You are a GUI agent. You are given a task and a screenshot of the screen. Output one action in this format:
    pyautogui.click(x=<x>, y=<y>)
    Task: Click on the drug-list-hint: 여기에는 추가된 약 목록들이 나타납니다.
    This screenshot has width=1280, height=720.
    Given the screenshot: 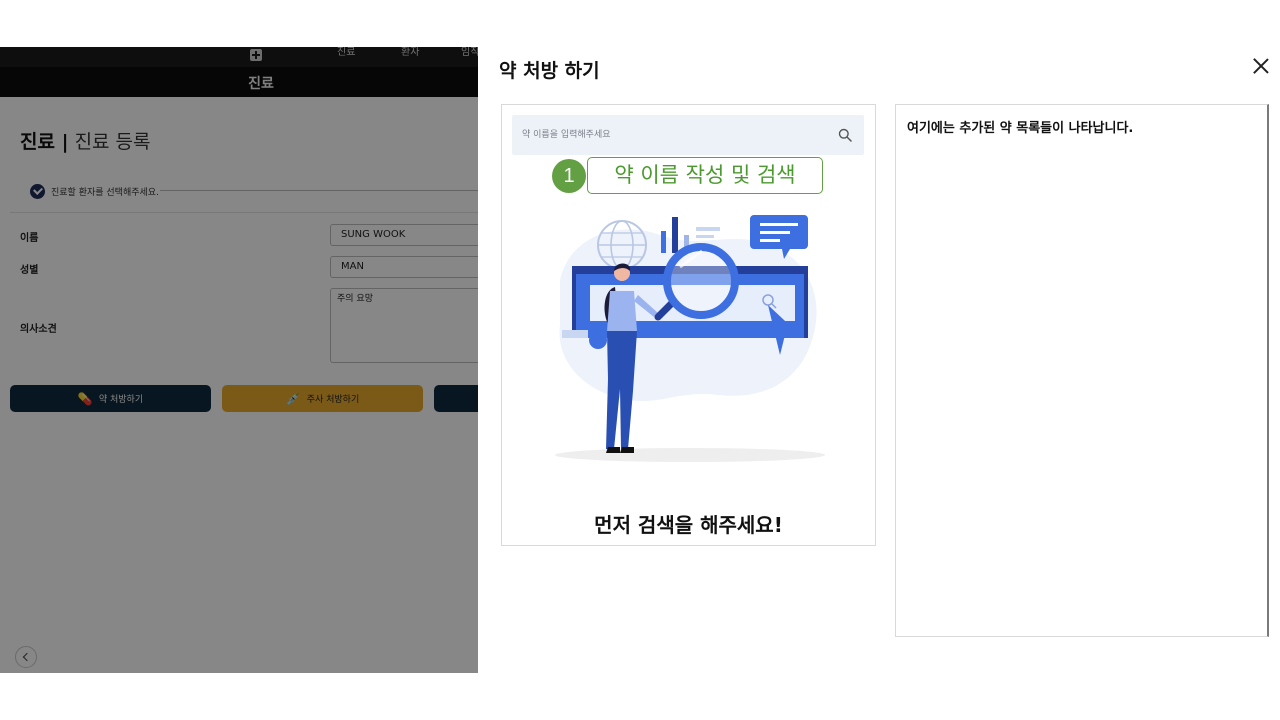 What is the action you would take?
    pyautogui.click(x=1020, y=128)
    